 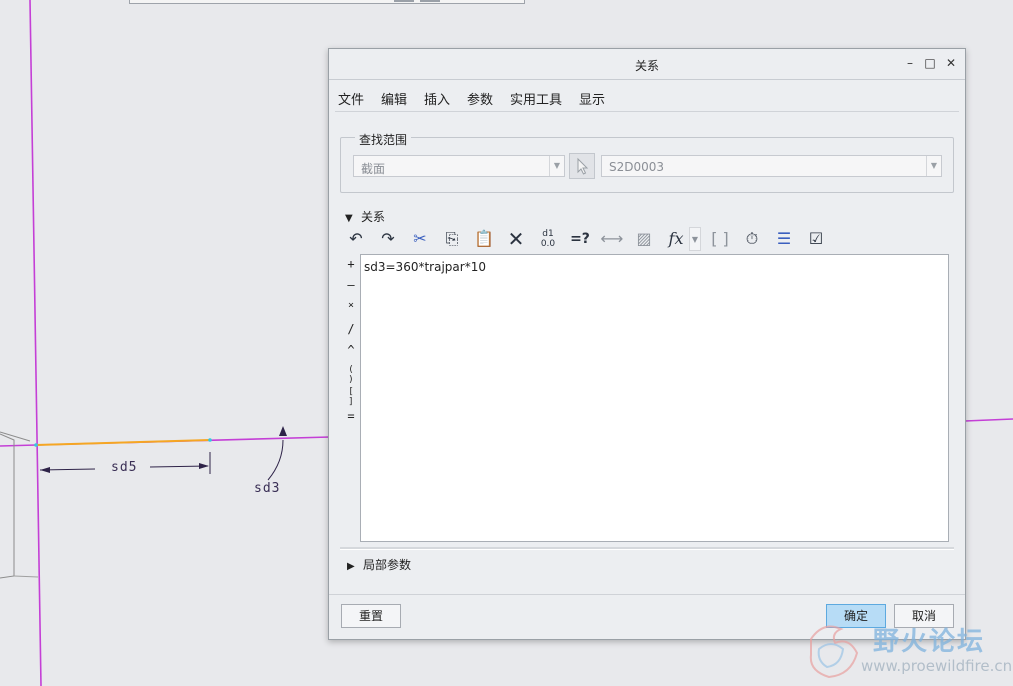 What do you see at coordinates (720, 239) in the screenshot?
I see `brackets-icon: [ ]` at bounding box center [720, 239].